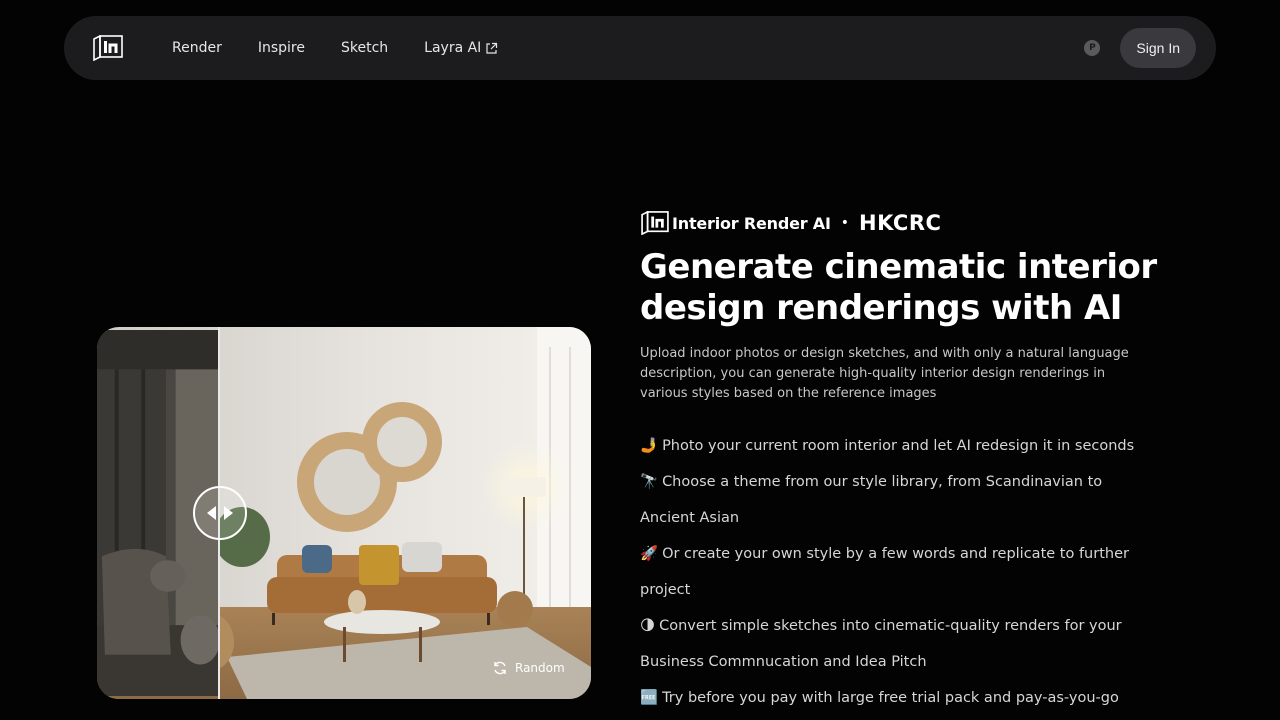 This screenshot has width=1280, height=720. I want to click on half-moon-icon: 🌗, so click(648, 626).